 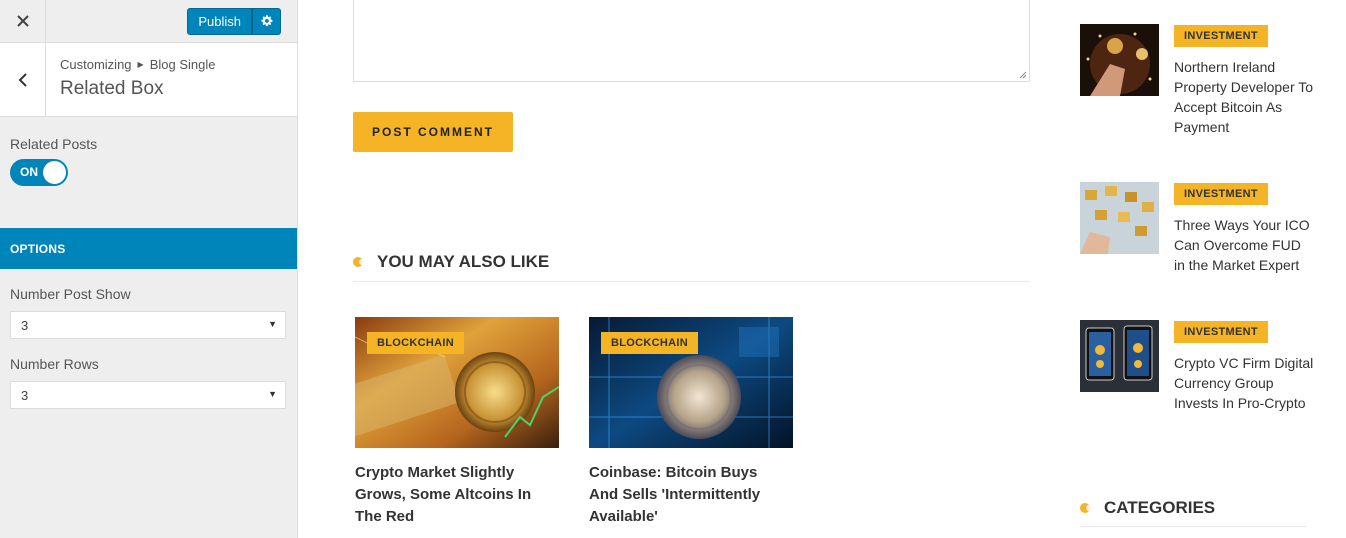 I want to click on heading-divider, so click(x=691, y=281).